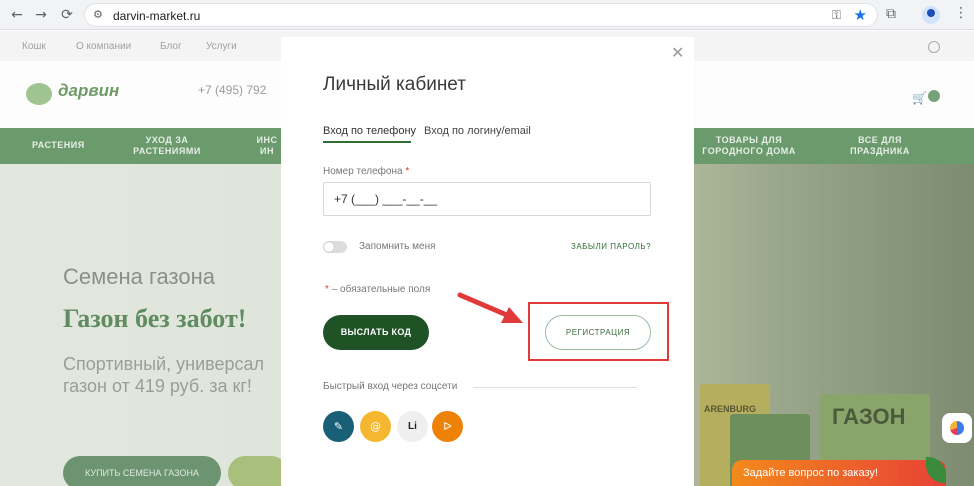 The image size is (974, 486). Describe the element at coordinates (749, 146) in the screenshot. I see `category-item: ТОВАРЫ ДЛЯ ГОРОДНОГО ДОМА` at that location.